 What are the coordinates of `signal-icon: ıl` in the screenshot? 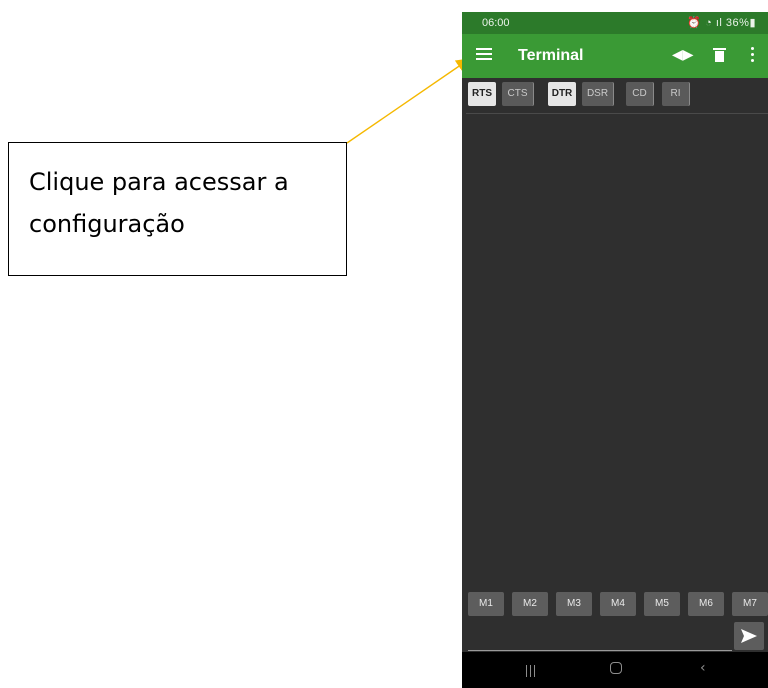 It's located at (719, 23).